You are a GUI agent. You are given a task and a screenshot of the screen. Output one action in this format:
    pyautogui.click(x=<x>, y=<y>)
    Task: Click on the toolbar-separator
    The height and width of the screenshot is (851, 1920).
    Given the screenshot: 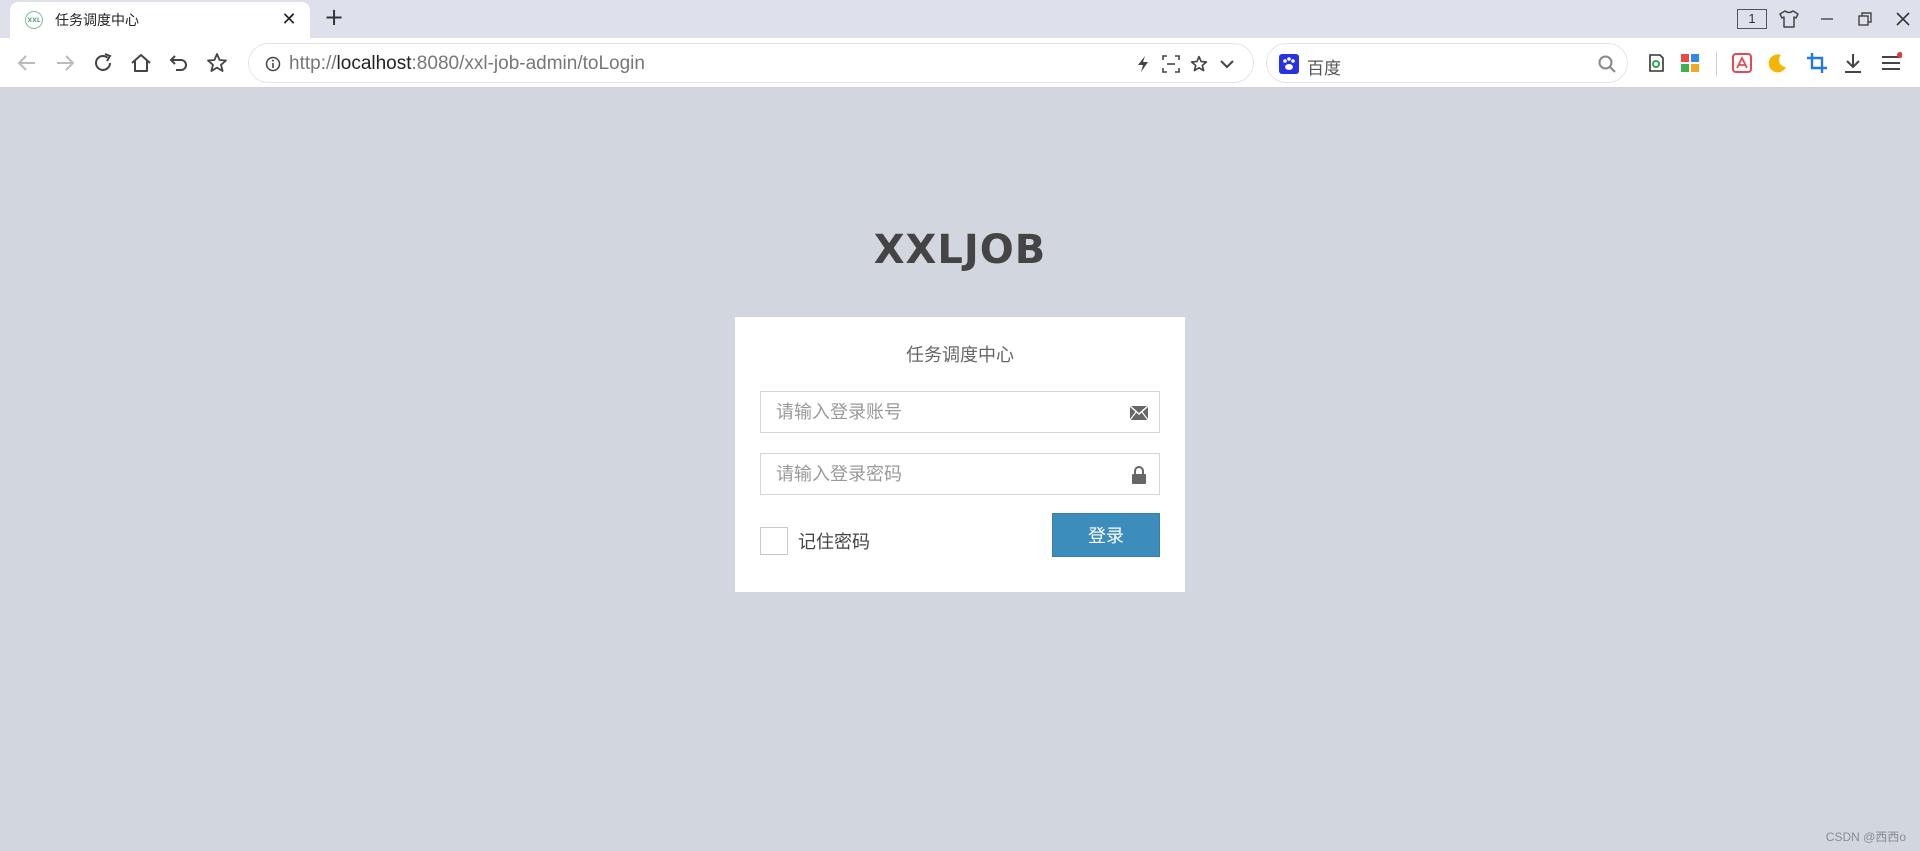 What is the action you would take?
    pyautogui.click(x=1716, y=64)
    